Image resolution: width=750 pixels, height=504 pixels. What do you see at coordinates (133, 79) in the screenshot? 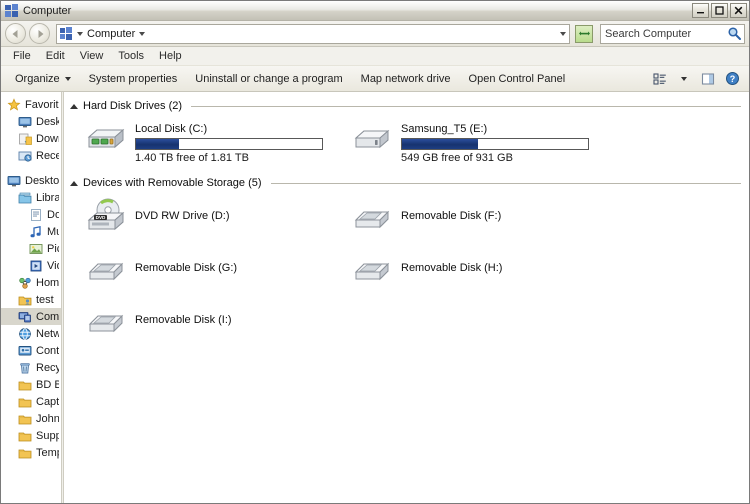
I see `system-properties-button: System properties` at bounding box center [133, 79].